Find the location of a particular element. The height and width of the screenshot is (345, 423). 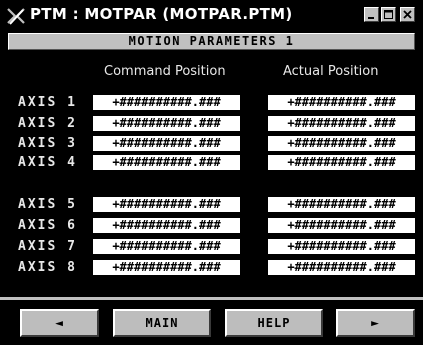

axis-6-command-field: +##########.### is located at coordinates (166, 225).